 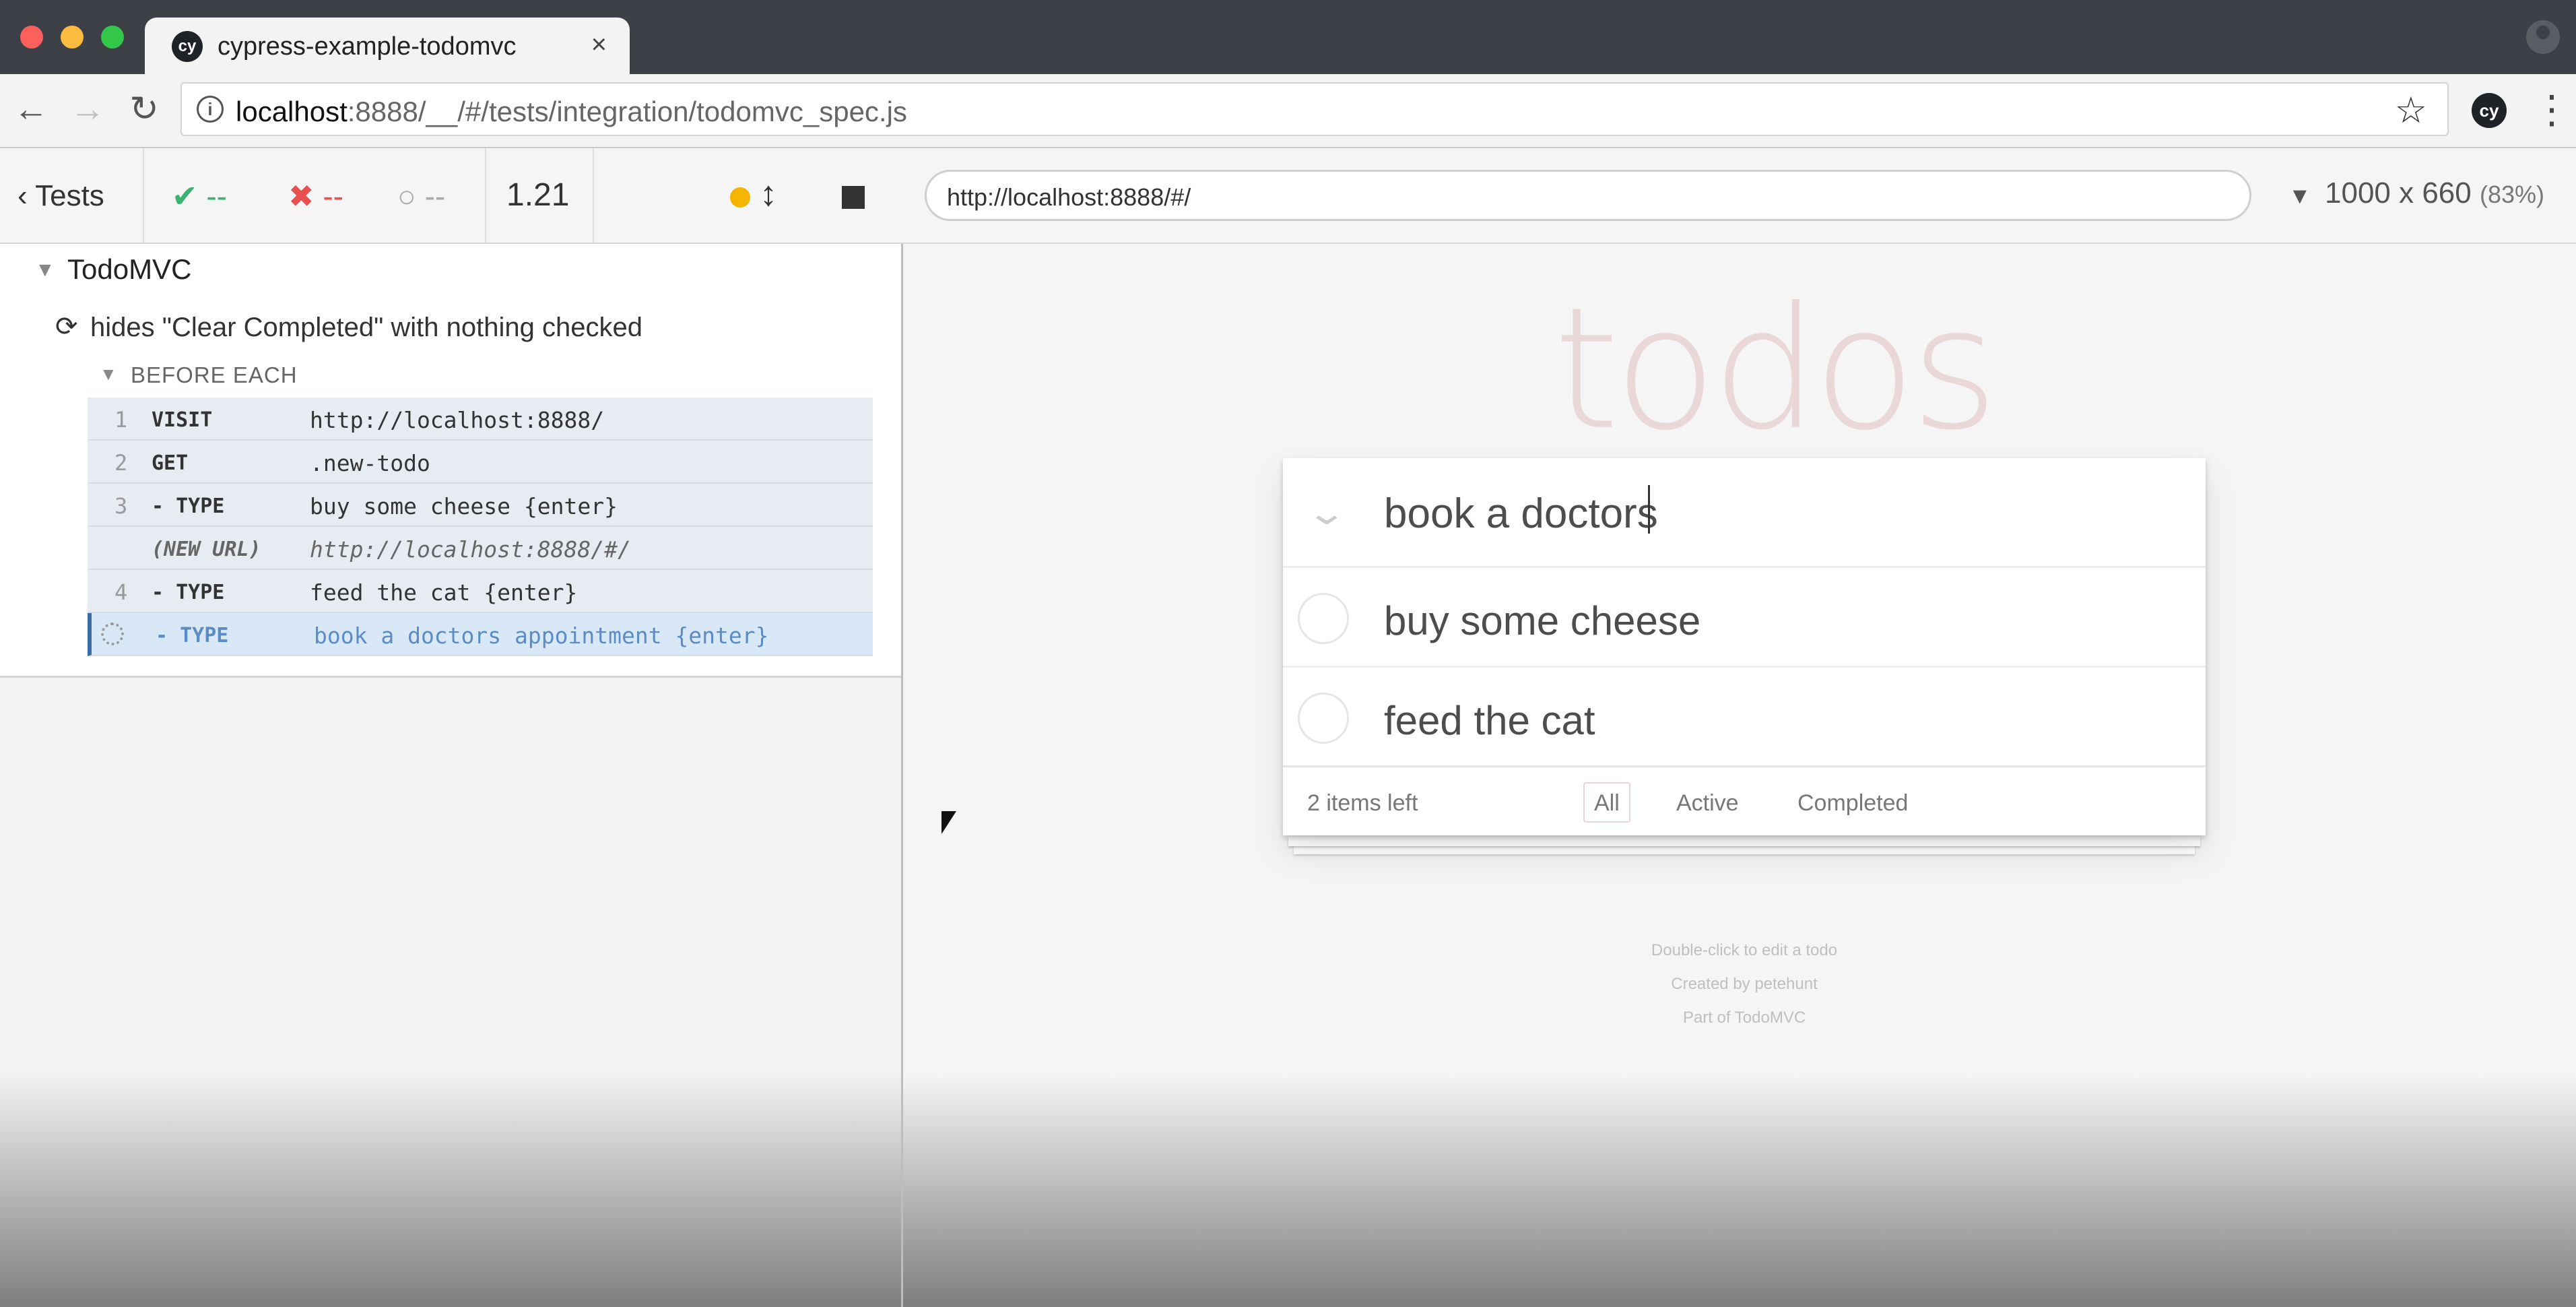 What do you see at coordinates (1744, 984) in the screenshot?
I see `info-text: Created by petehunt` at bounding box center [1744, 984].